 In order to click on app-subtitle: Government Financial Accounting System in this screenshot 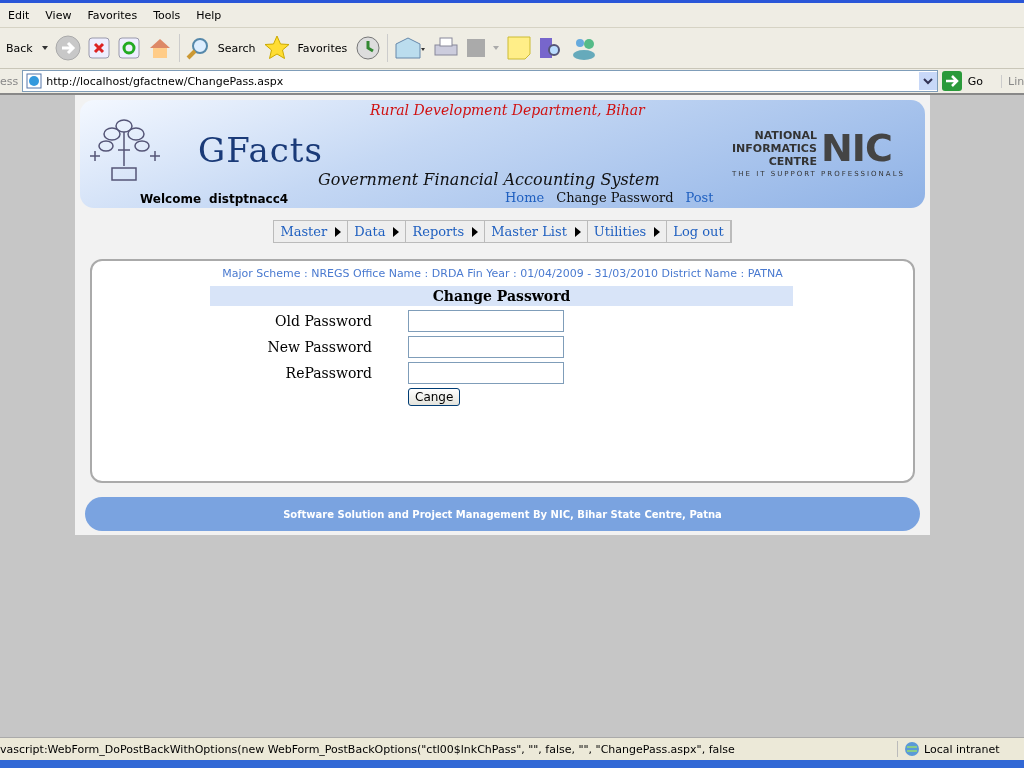, I will do `click(489, 179)`.